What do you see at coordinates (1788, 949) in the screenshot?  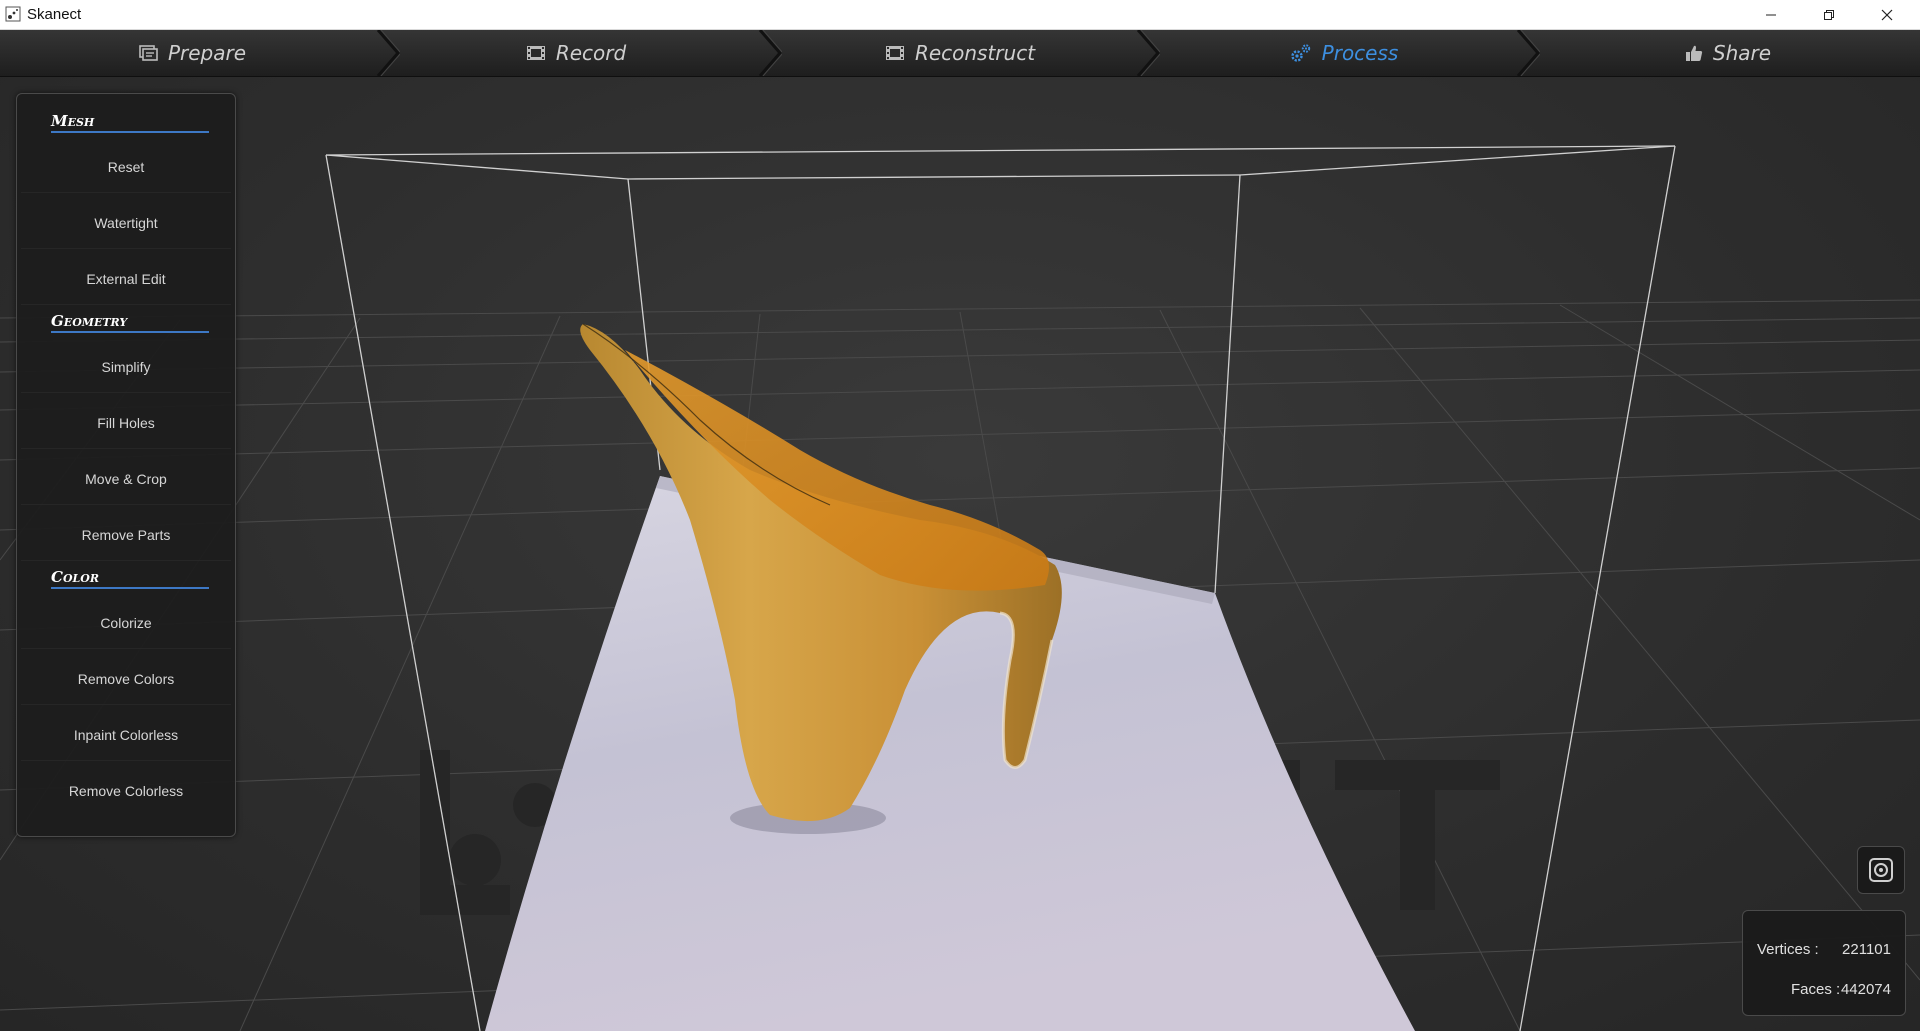 I see `vertices-label: Vertices :` at bounding box center [1788, 949].